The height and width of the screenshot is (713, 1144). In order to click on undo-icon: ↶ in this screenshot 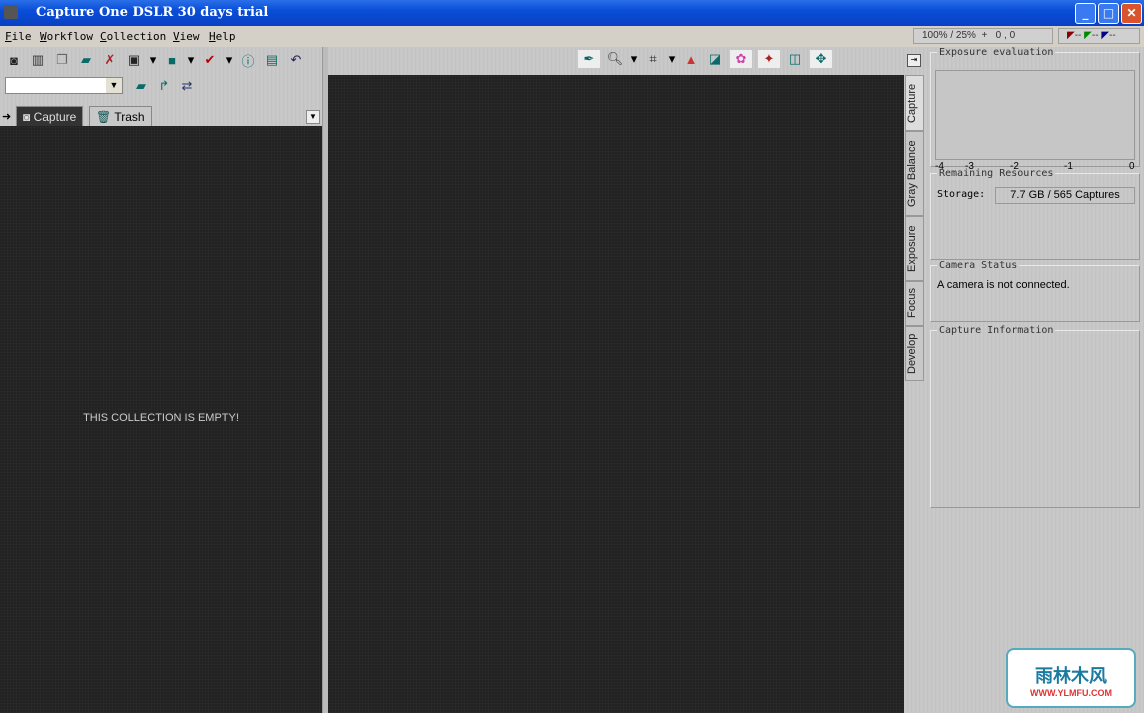, I will do `click(296, 60)`.